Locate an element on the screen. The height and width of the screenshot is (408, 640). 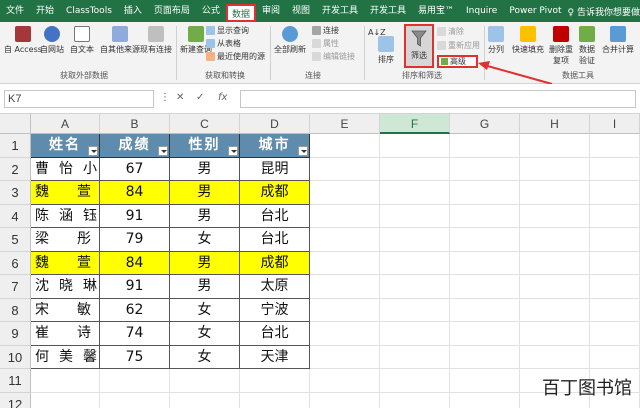
row-header: 10 is located at coordinates (15, 357).